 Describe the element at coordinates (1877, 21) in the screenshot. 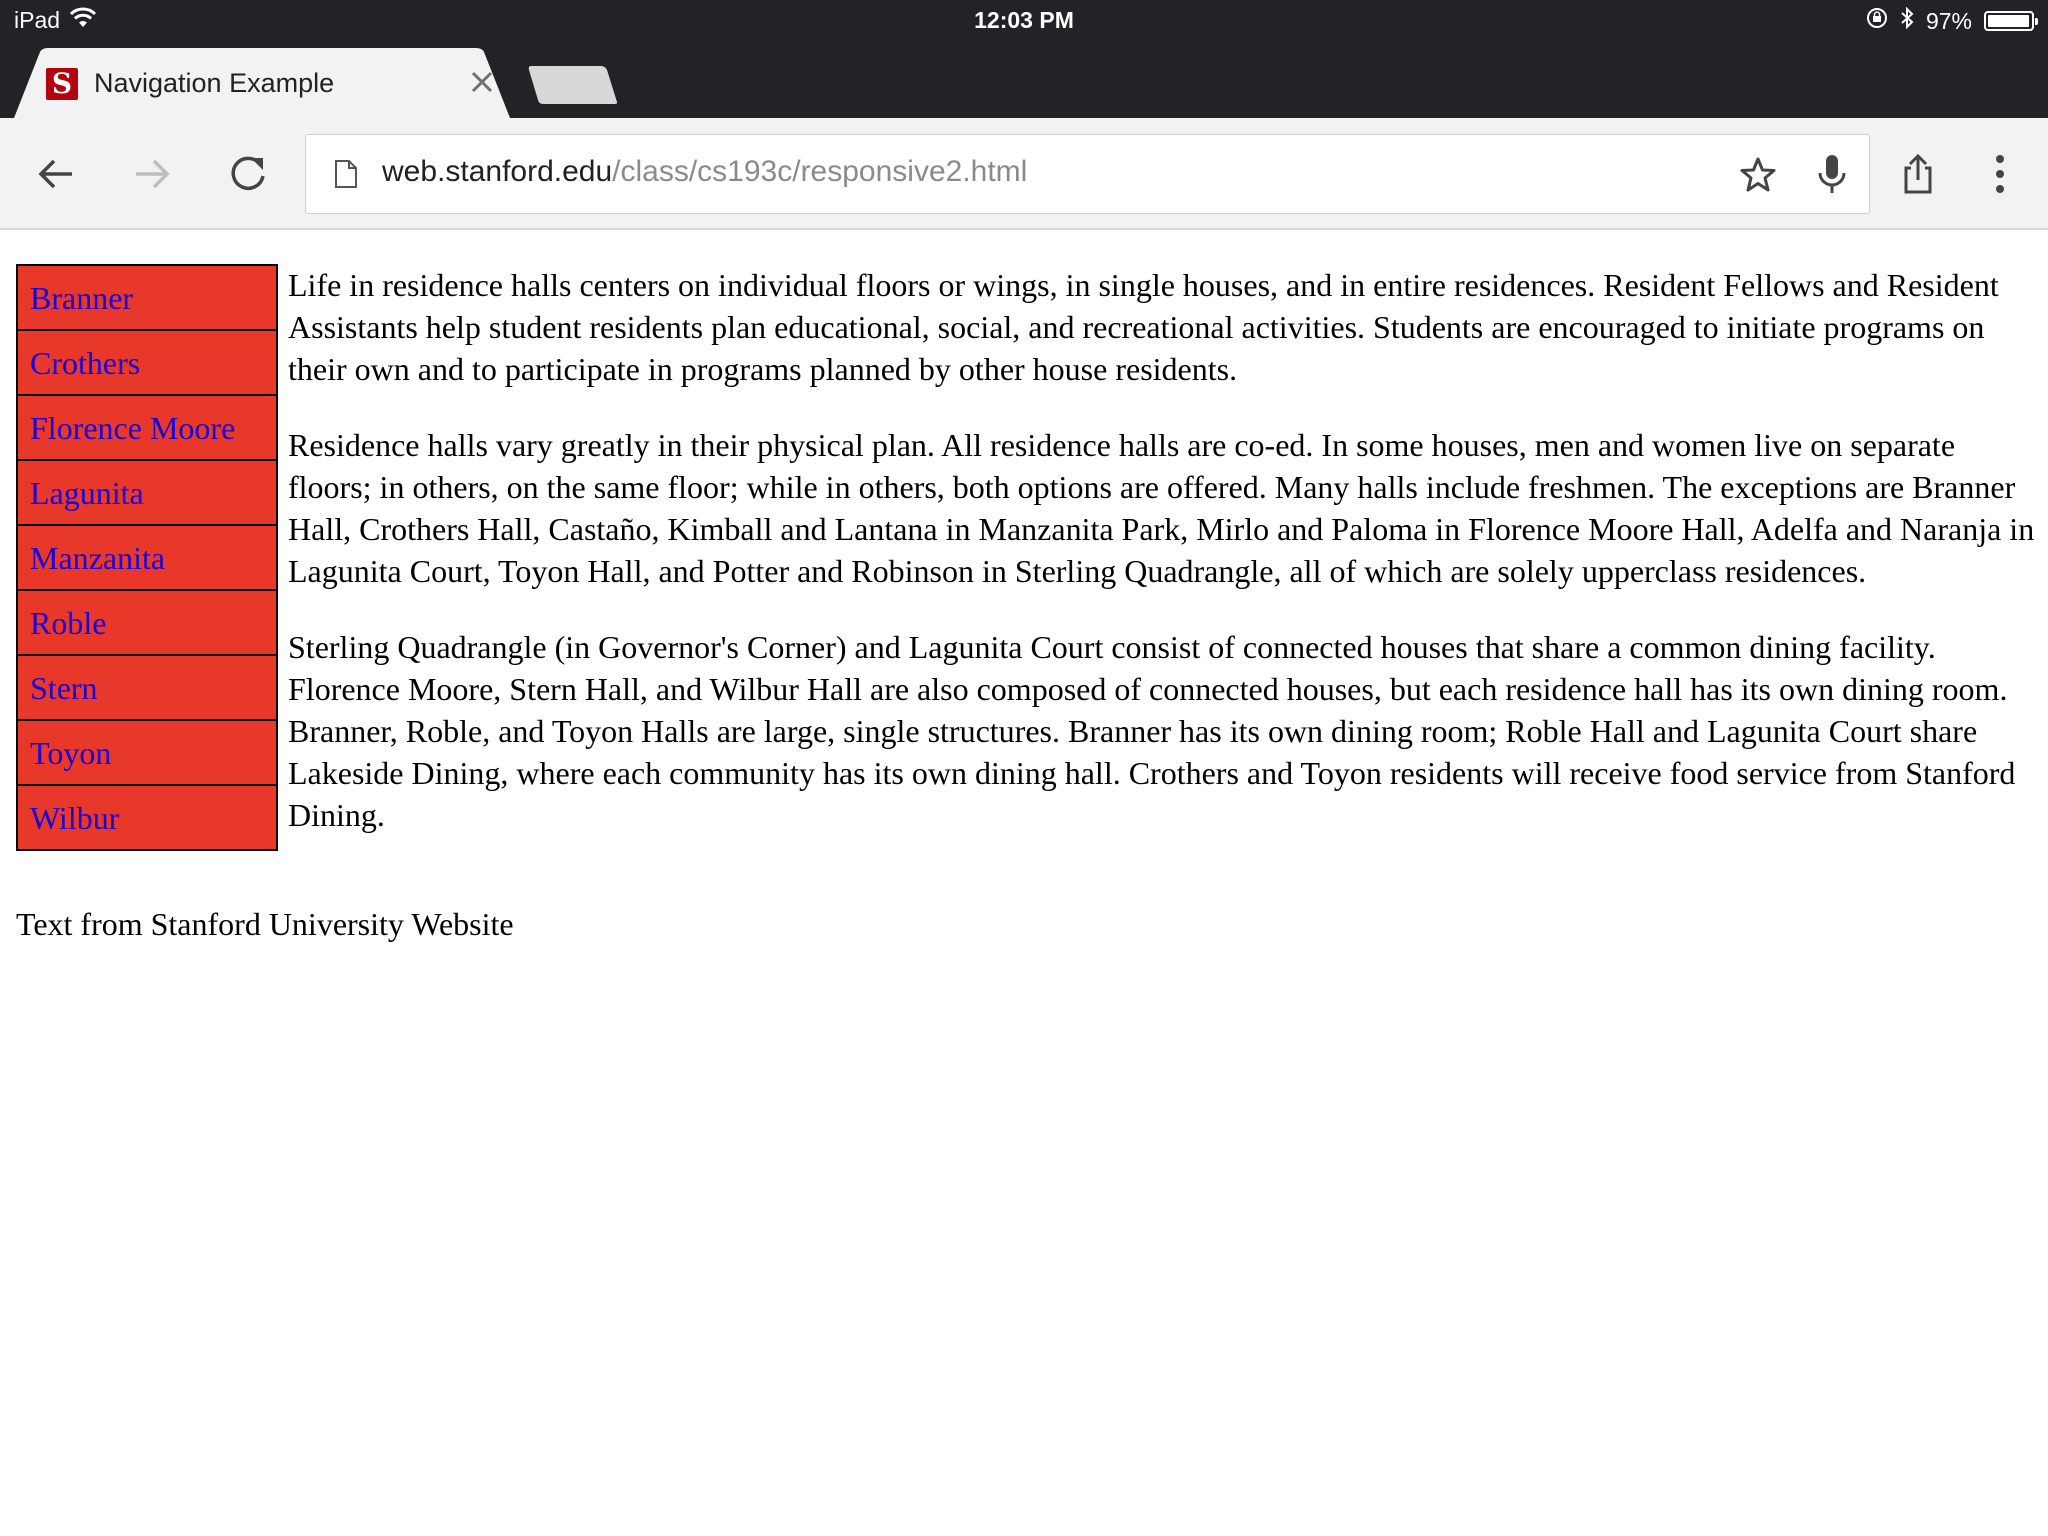

I see `orientation-lock-icon` at that location.